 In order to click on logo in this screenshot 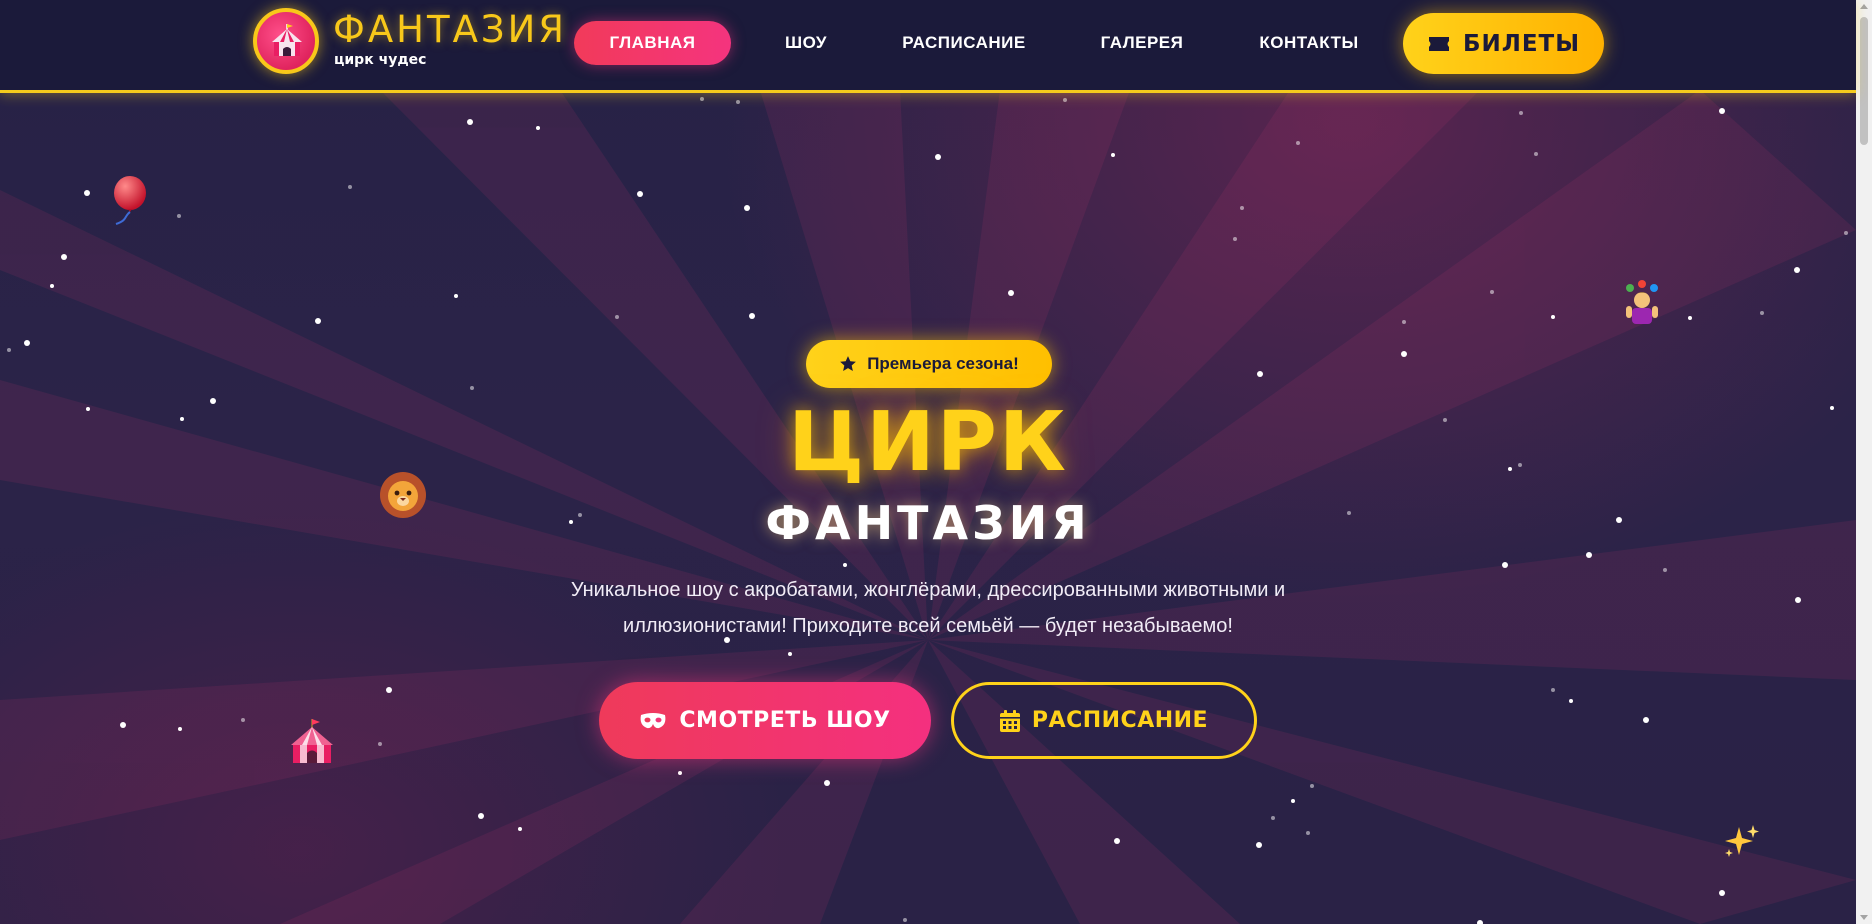, I will do `click(286, 41)`.